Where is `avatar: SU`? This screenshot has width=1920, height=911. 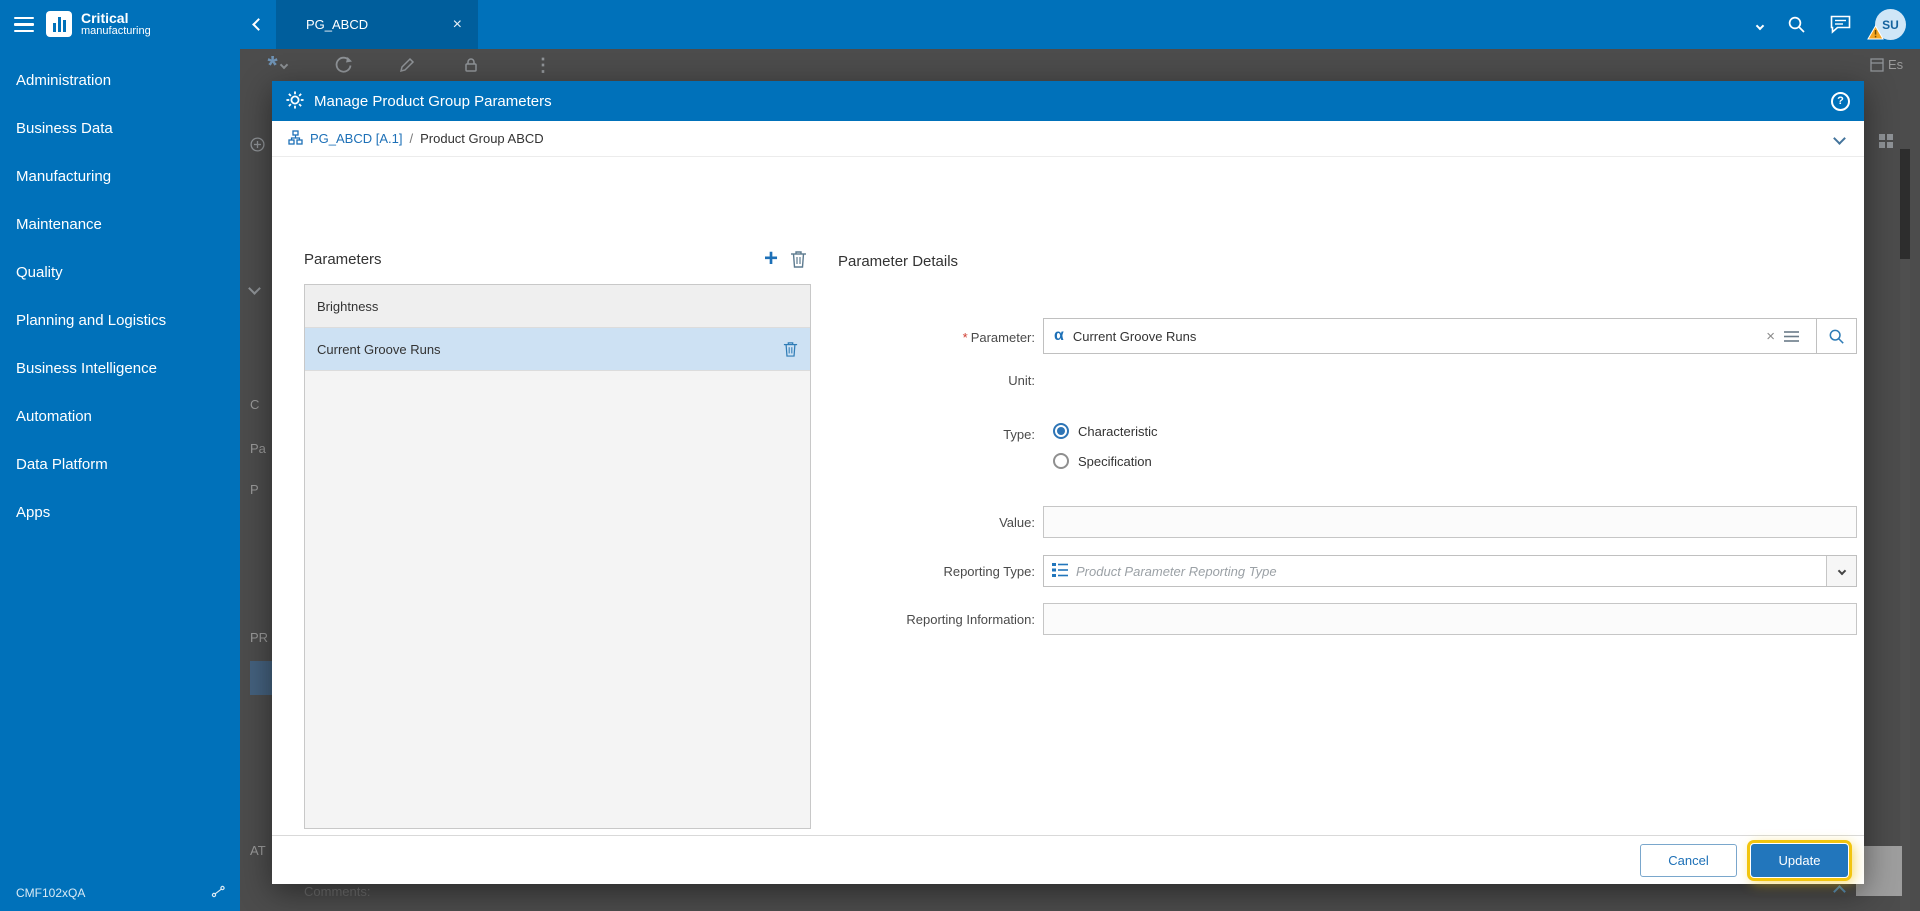
avatar: SU is located at coordinates (1886, 24).